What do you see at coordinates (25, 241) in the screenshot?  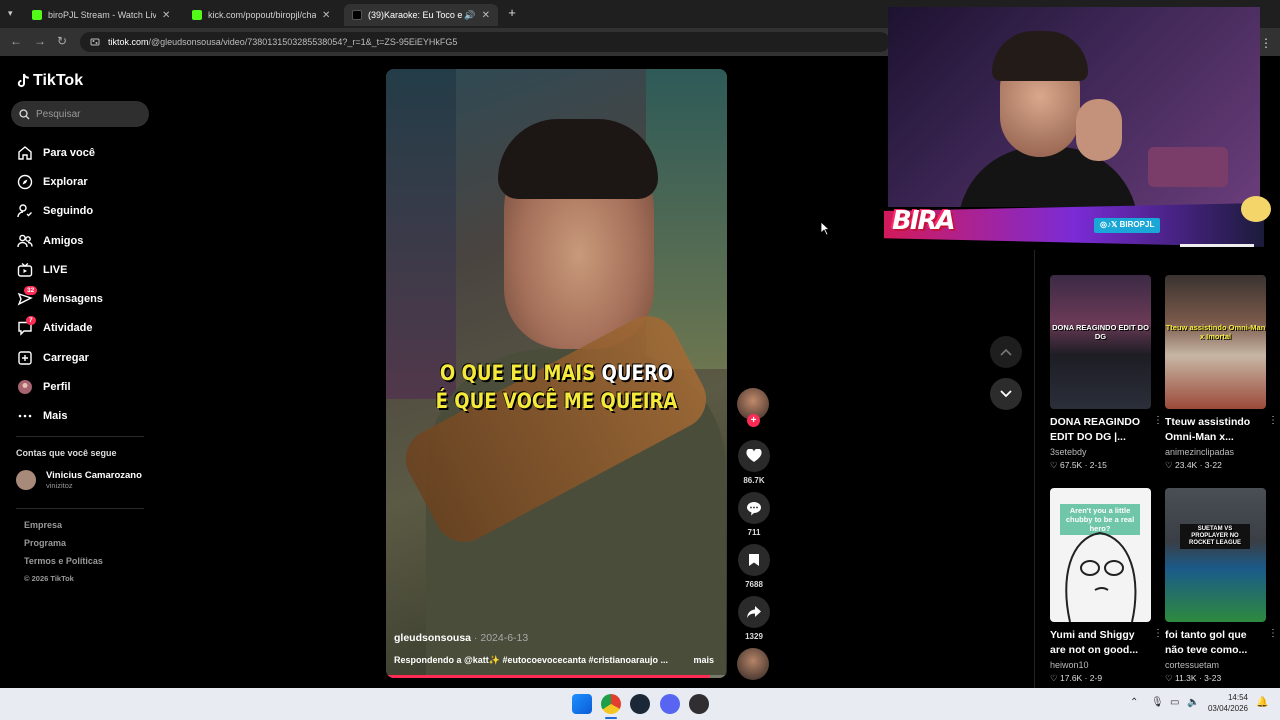 I see `friends-icon` at bounding box center [25, 241].